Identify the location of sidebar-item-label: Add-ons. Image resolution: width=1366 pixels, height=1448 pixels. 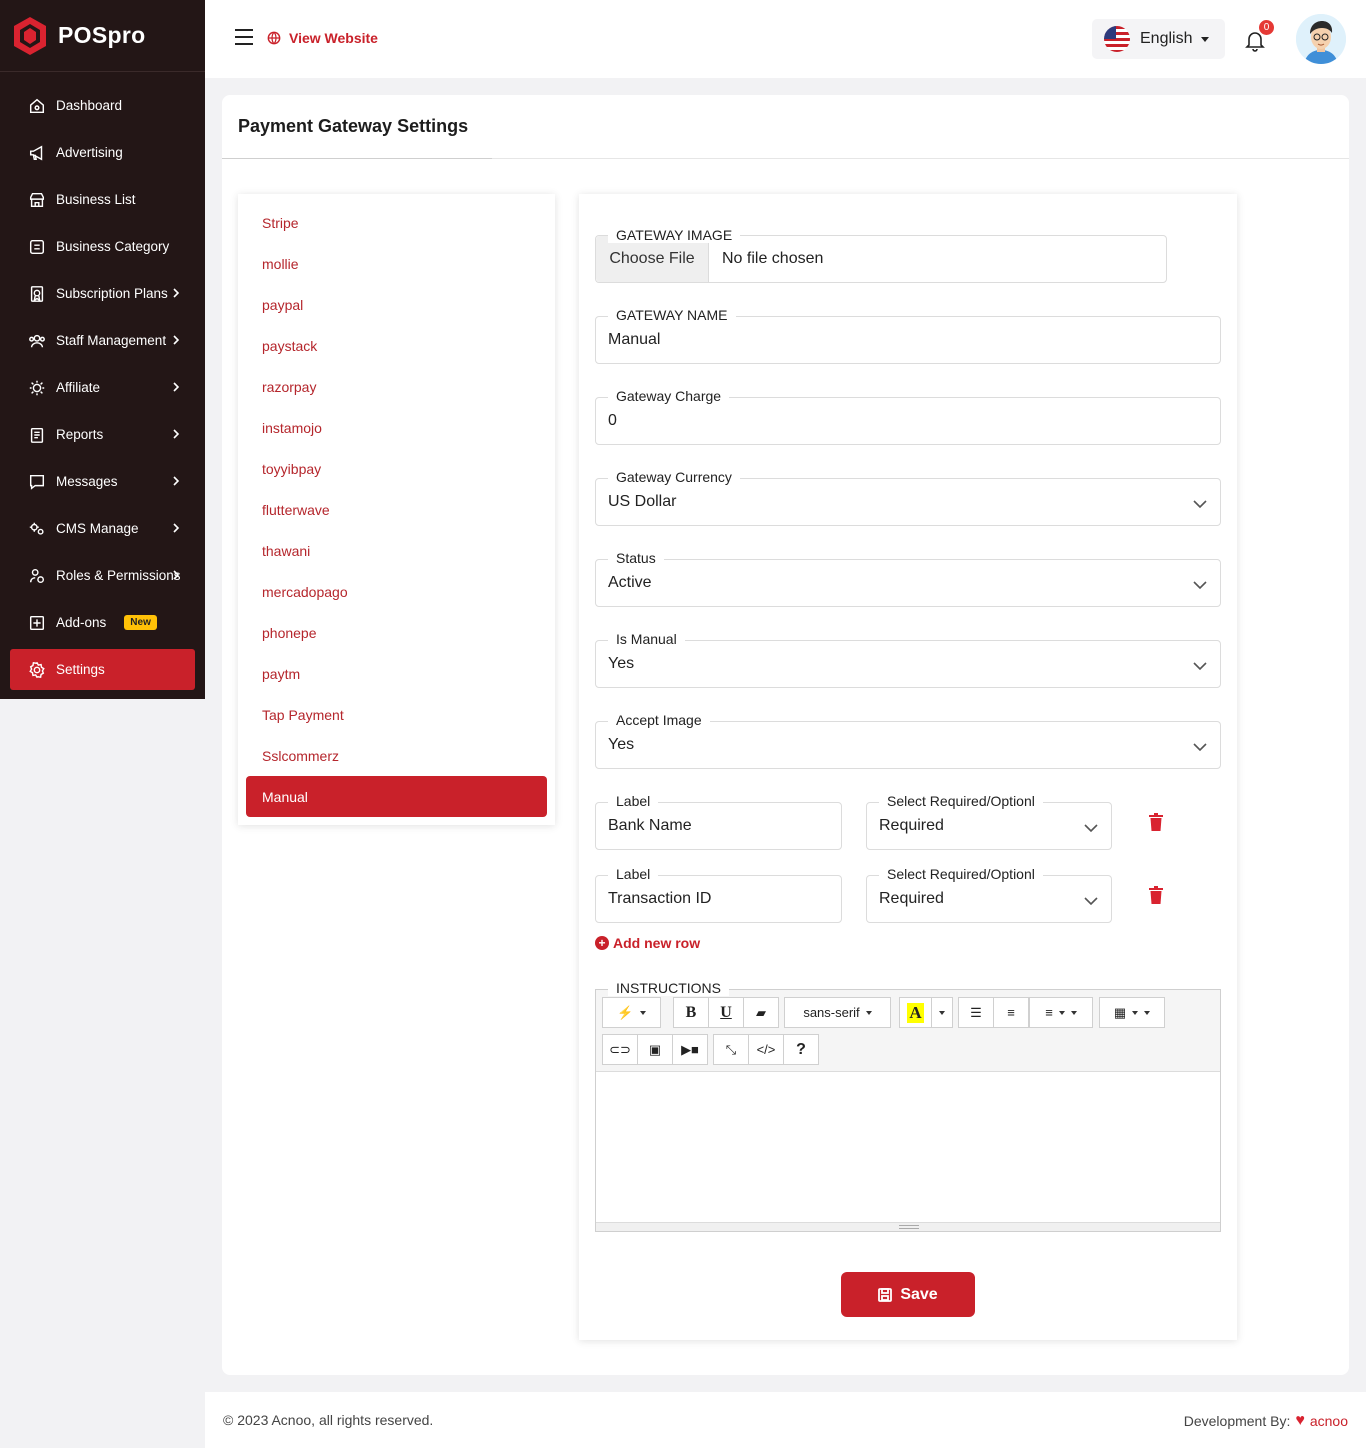
(81, 622).